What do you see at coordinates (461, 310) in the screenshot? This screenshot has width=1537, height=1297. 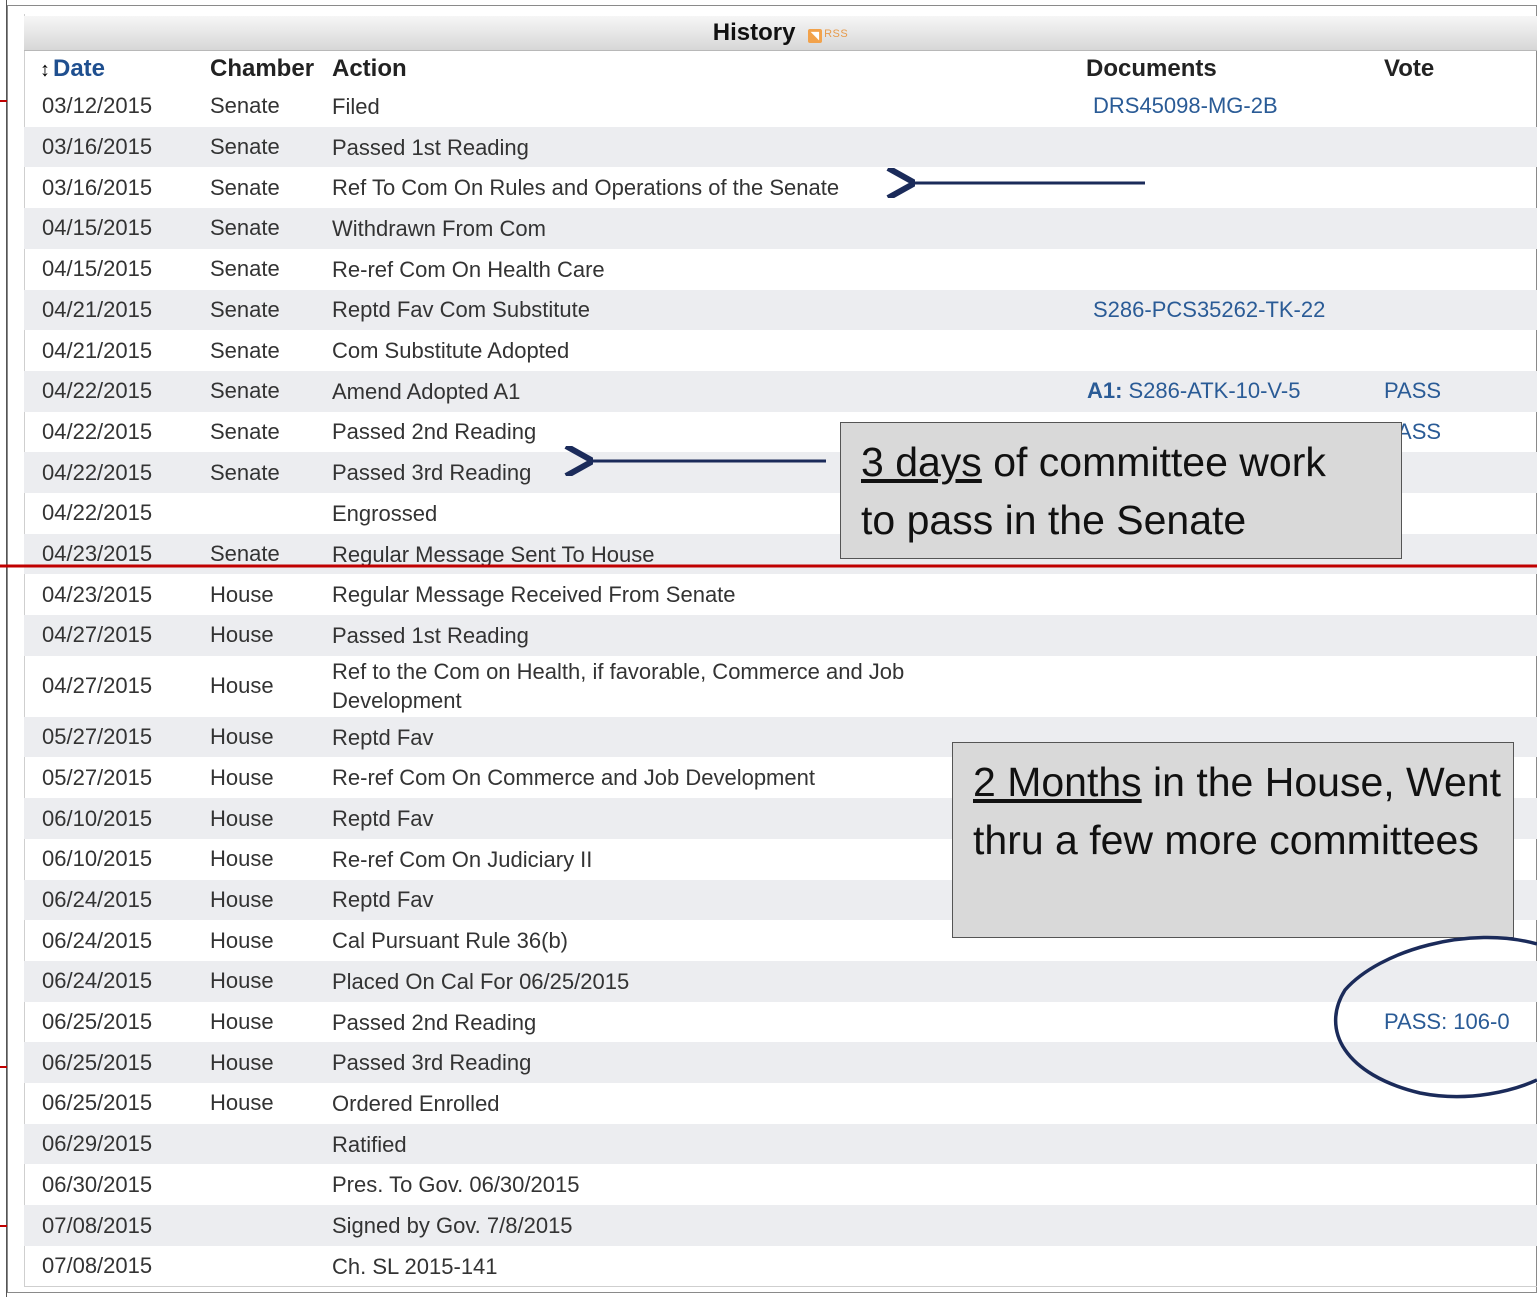 I see `row-action: Reptd Fav Com Substitute` at bounding box center [461, 310].